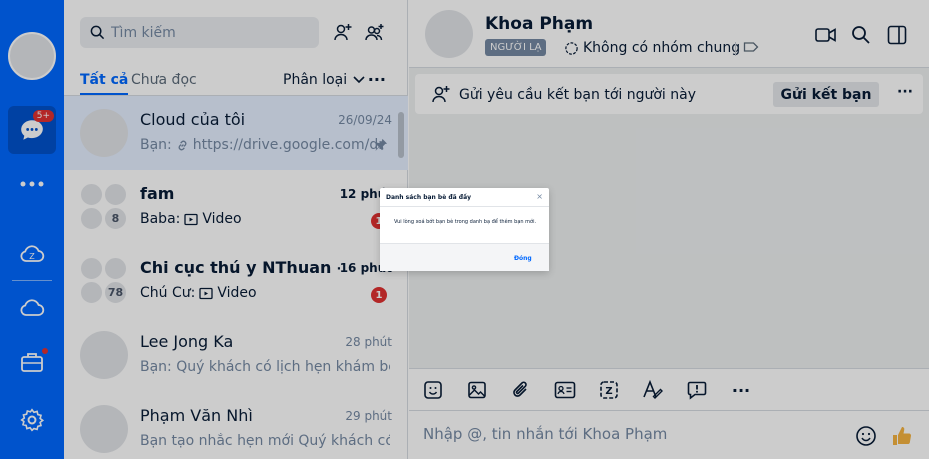 This screenshot has width=929, height=459. I want to click on dialog-divider, so click(464, 206).